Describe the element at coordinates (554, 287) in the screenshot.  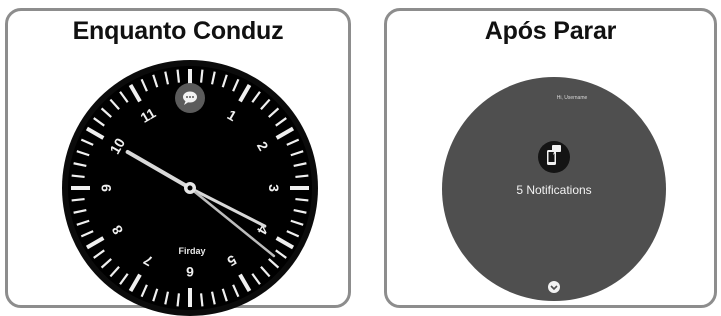
I see `chevron-down-icon` at that location.